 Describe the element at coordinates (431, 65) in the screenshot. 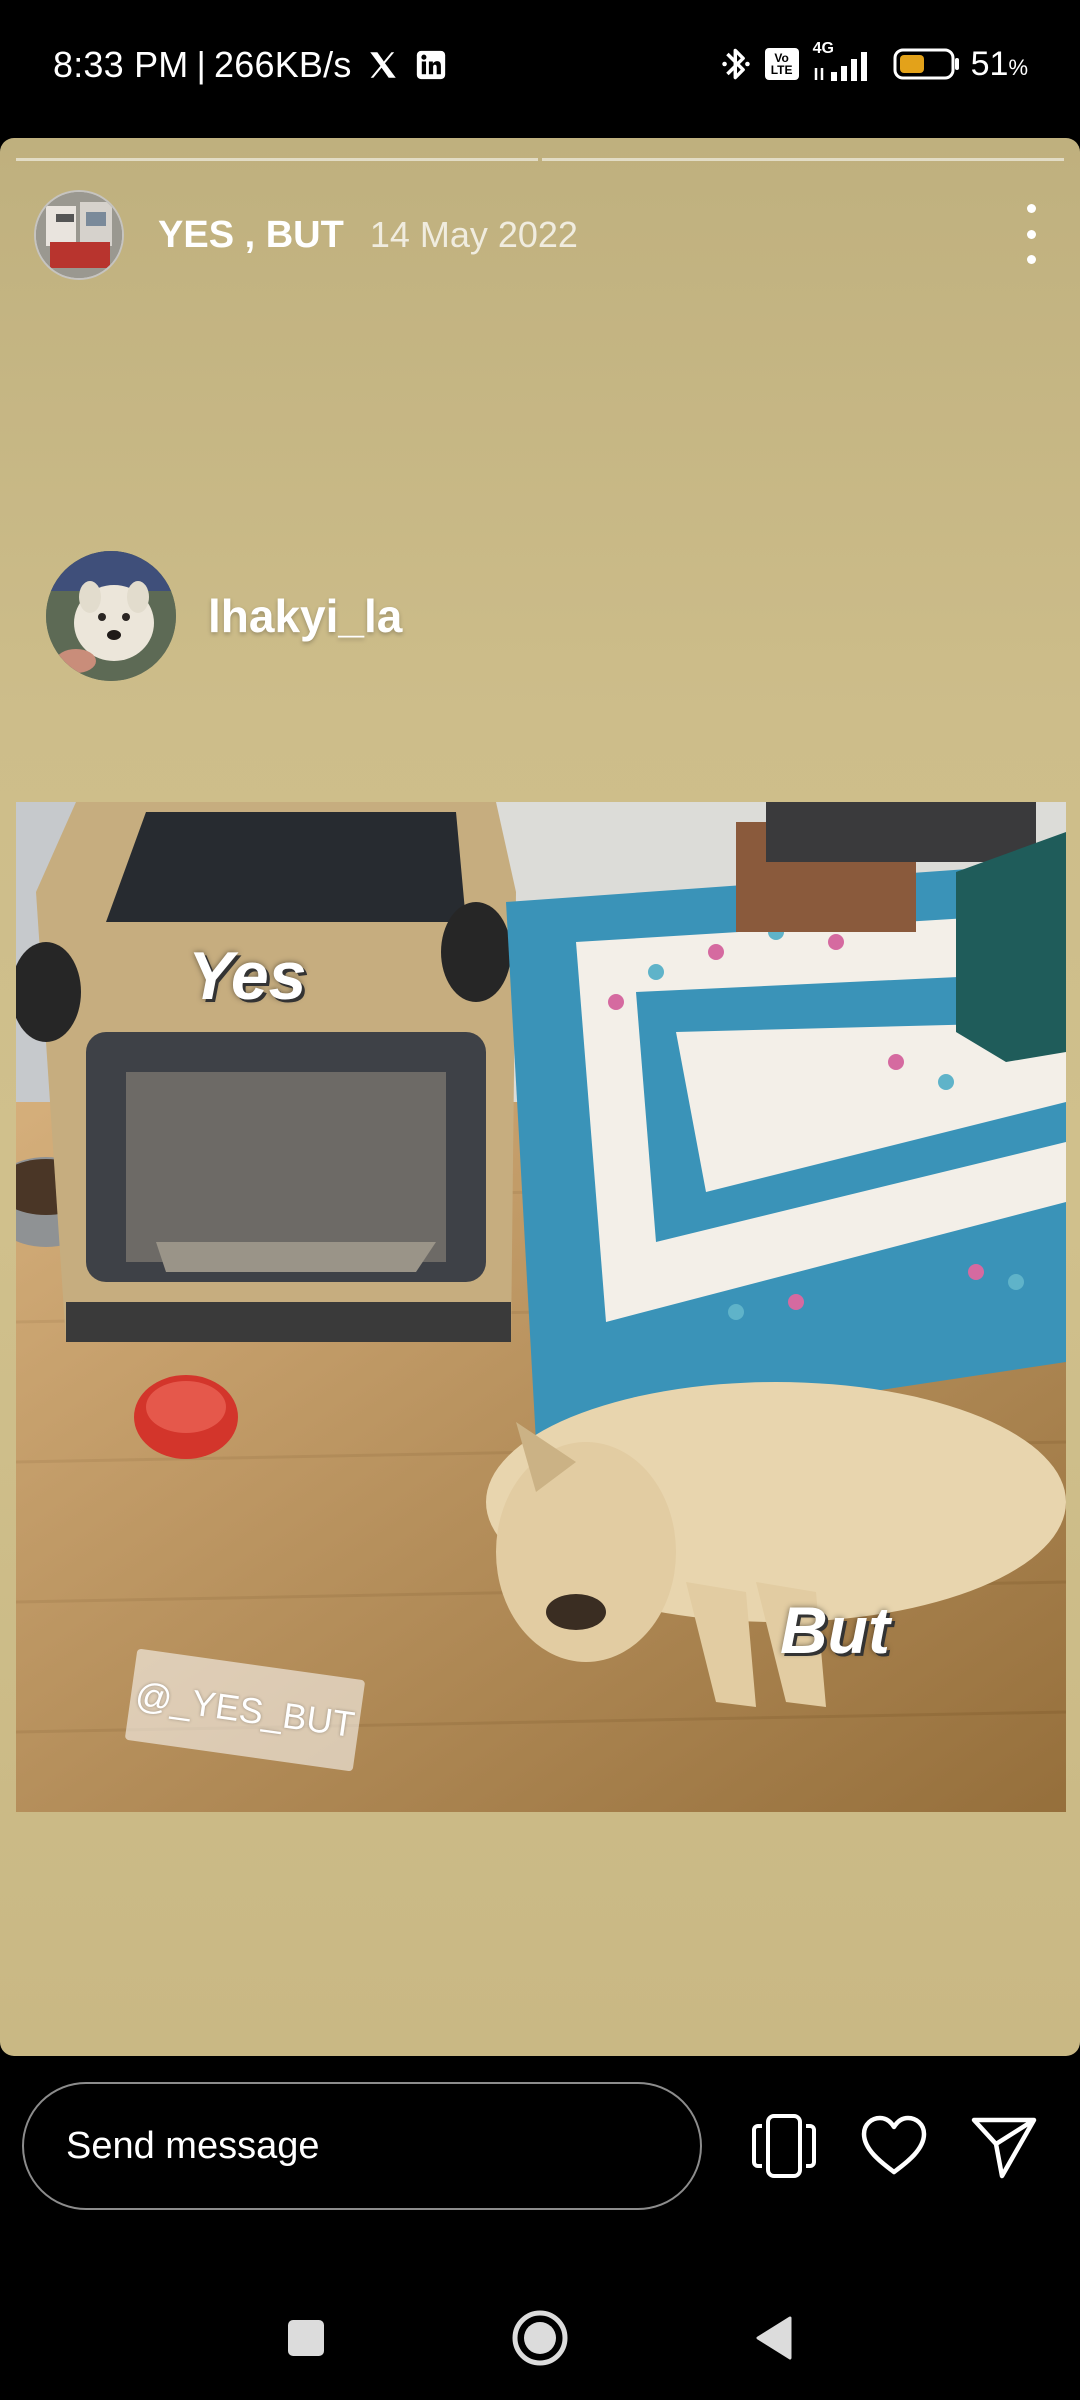

I see `linkedin-icon` at that location.